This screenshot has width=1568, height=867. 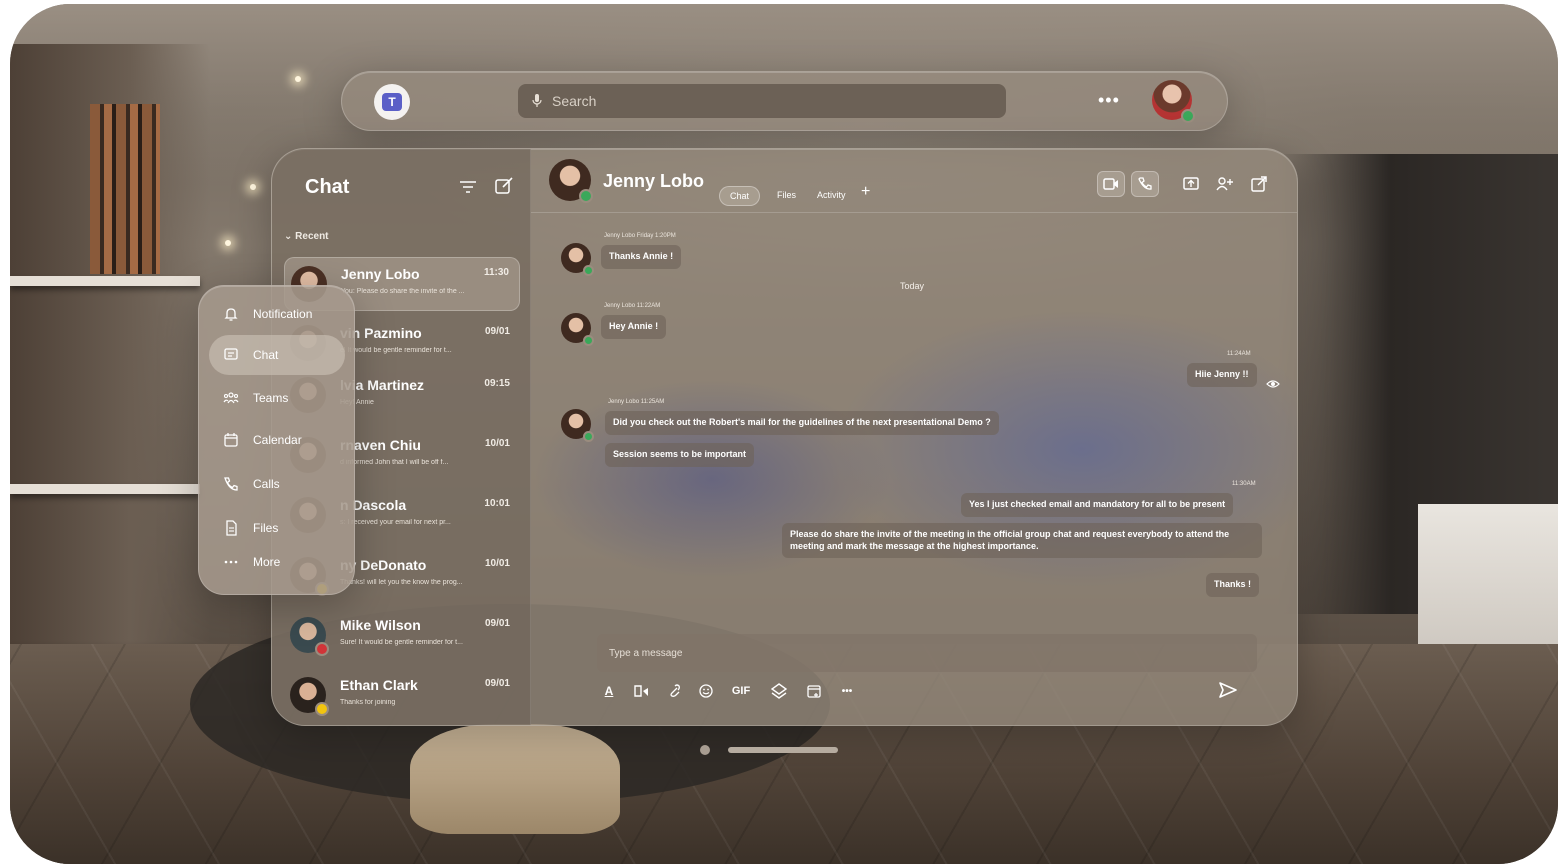 What do you see at coordinates (914, 181) in the screenshot?
I see `conversation-header: Jenny Lobo Chat Files Activity +` at bounding box center [914, 181].